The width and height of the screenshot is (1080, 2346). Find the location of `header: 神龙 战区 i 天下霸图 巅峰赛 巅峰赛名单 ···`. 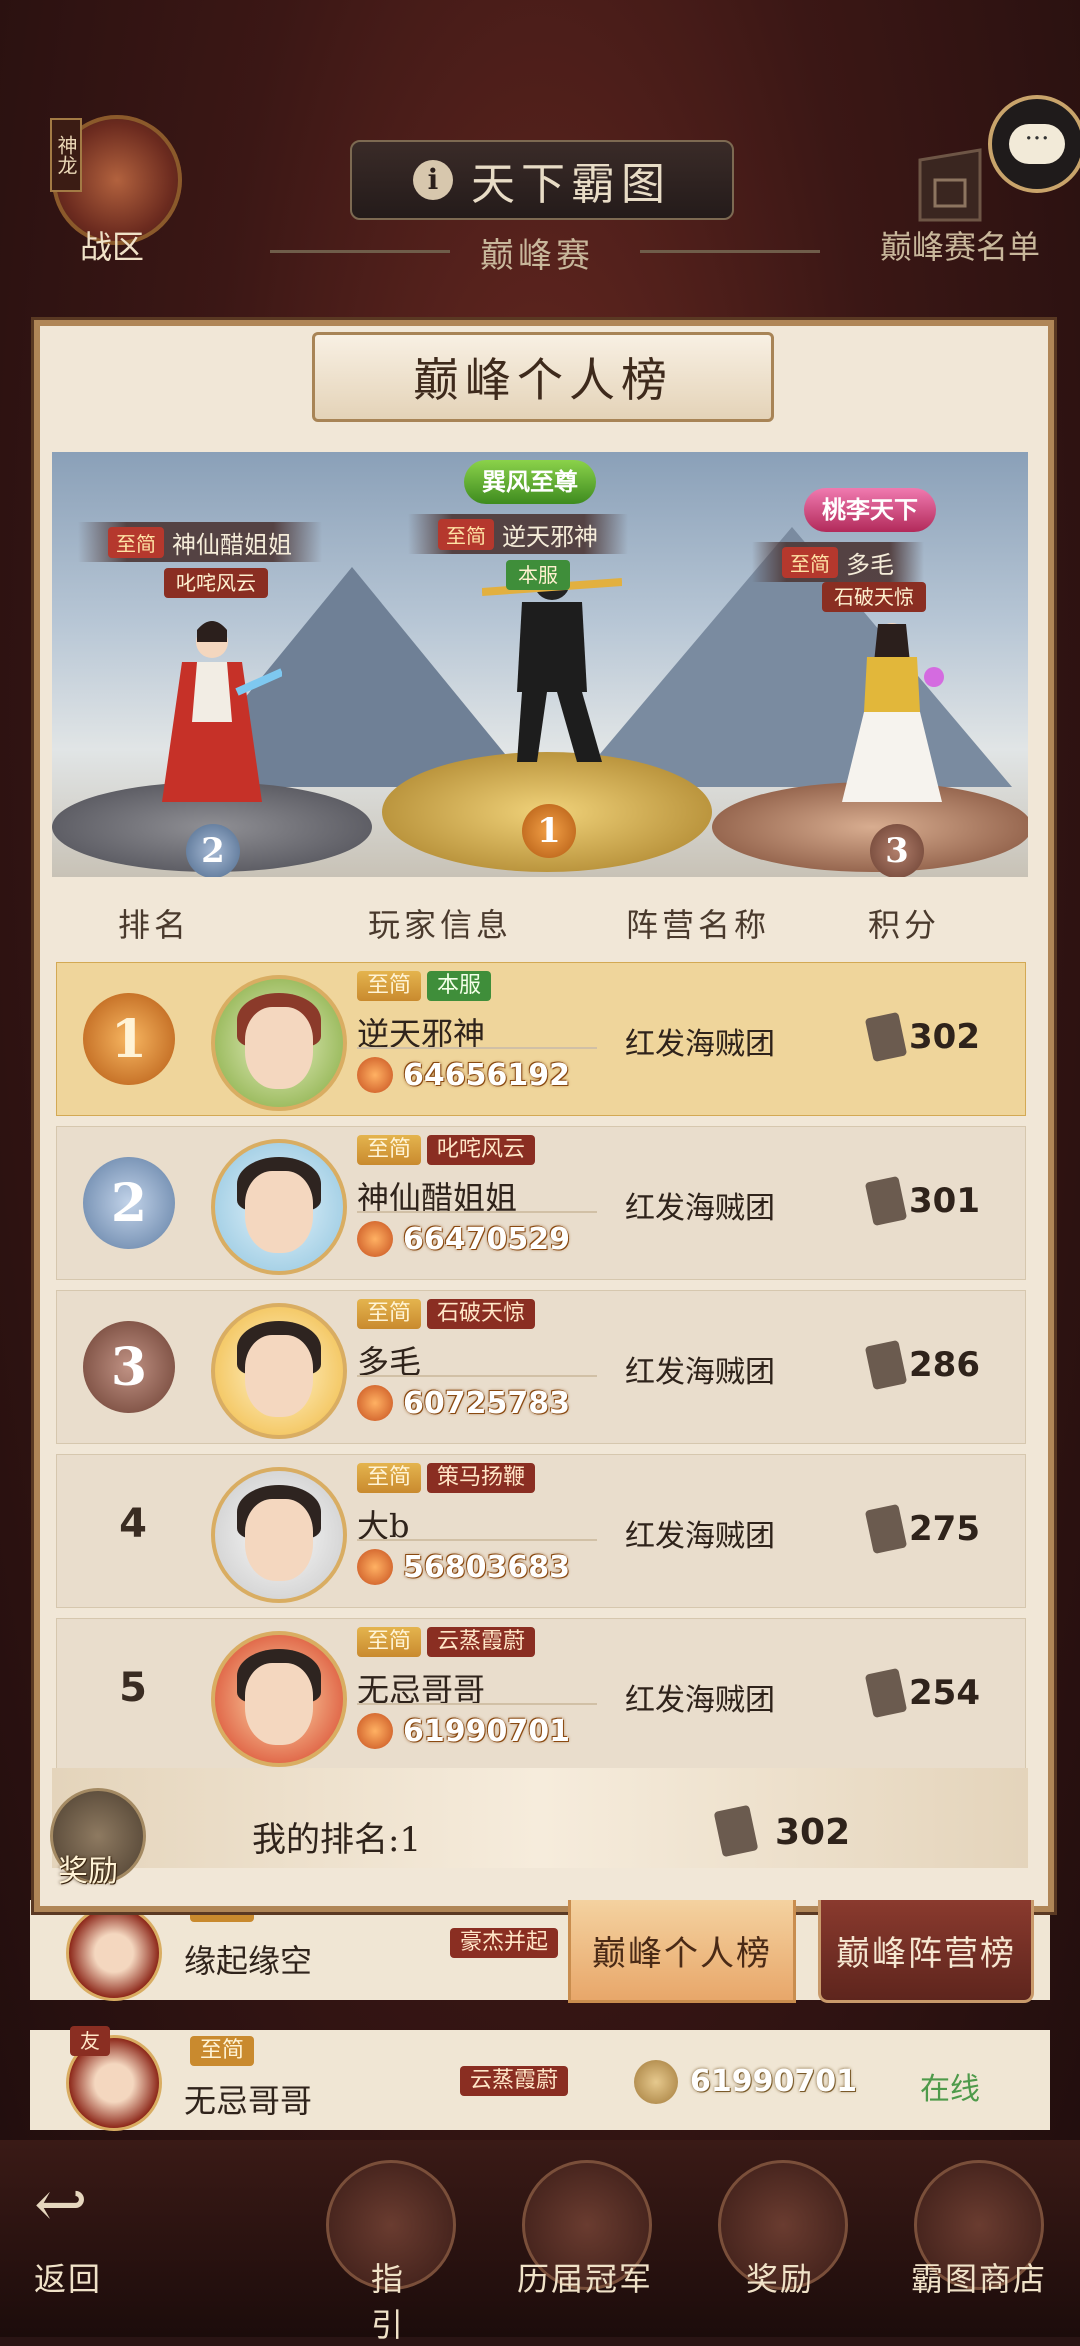

header: 神龙 战区 i 天下霸图 巅峰赛 巅峰赛名单 ··· is located at coordinates (540, 150).